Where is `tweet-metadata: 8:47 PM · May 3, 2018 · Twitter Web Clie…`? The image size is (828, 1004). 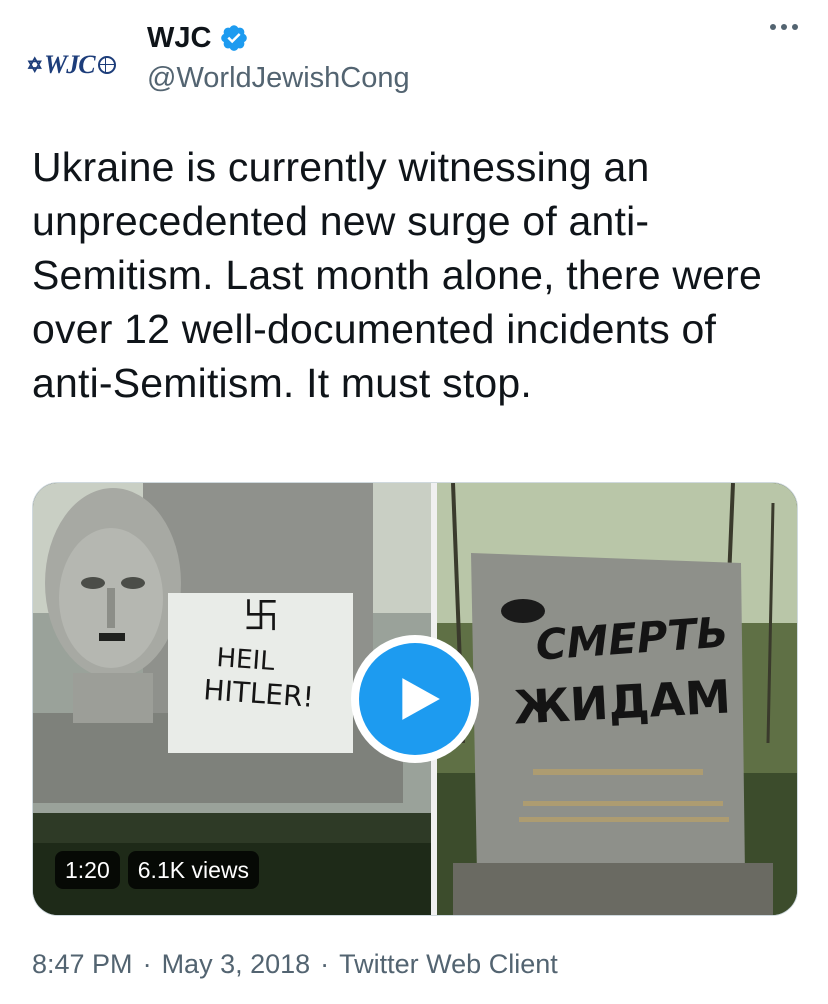
tweet-metadata: 8:47 PM · May 3, 2018 · Twitter Web Clie… is located at coordinates (295, 964).